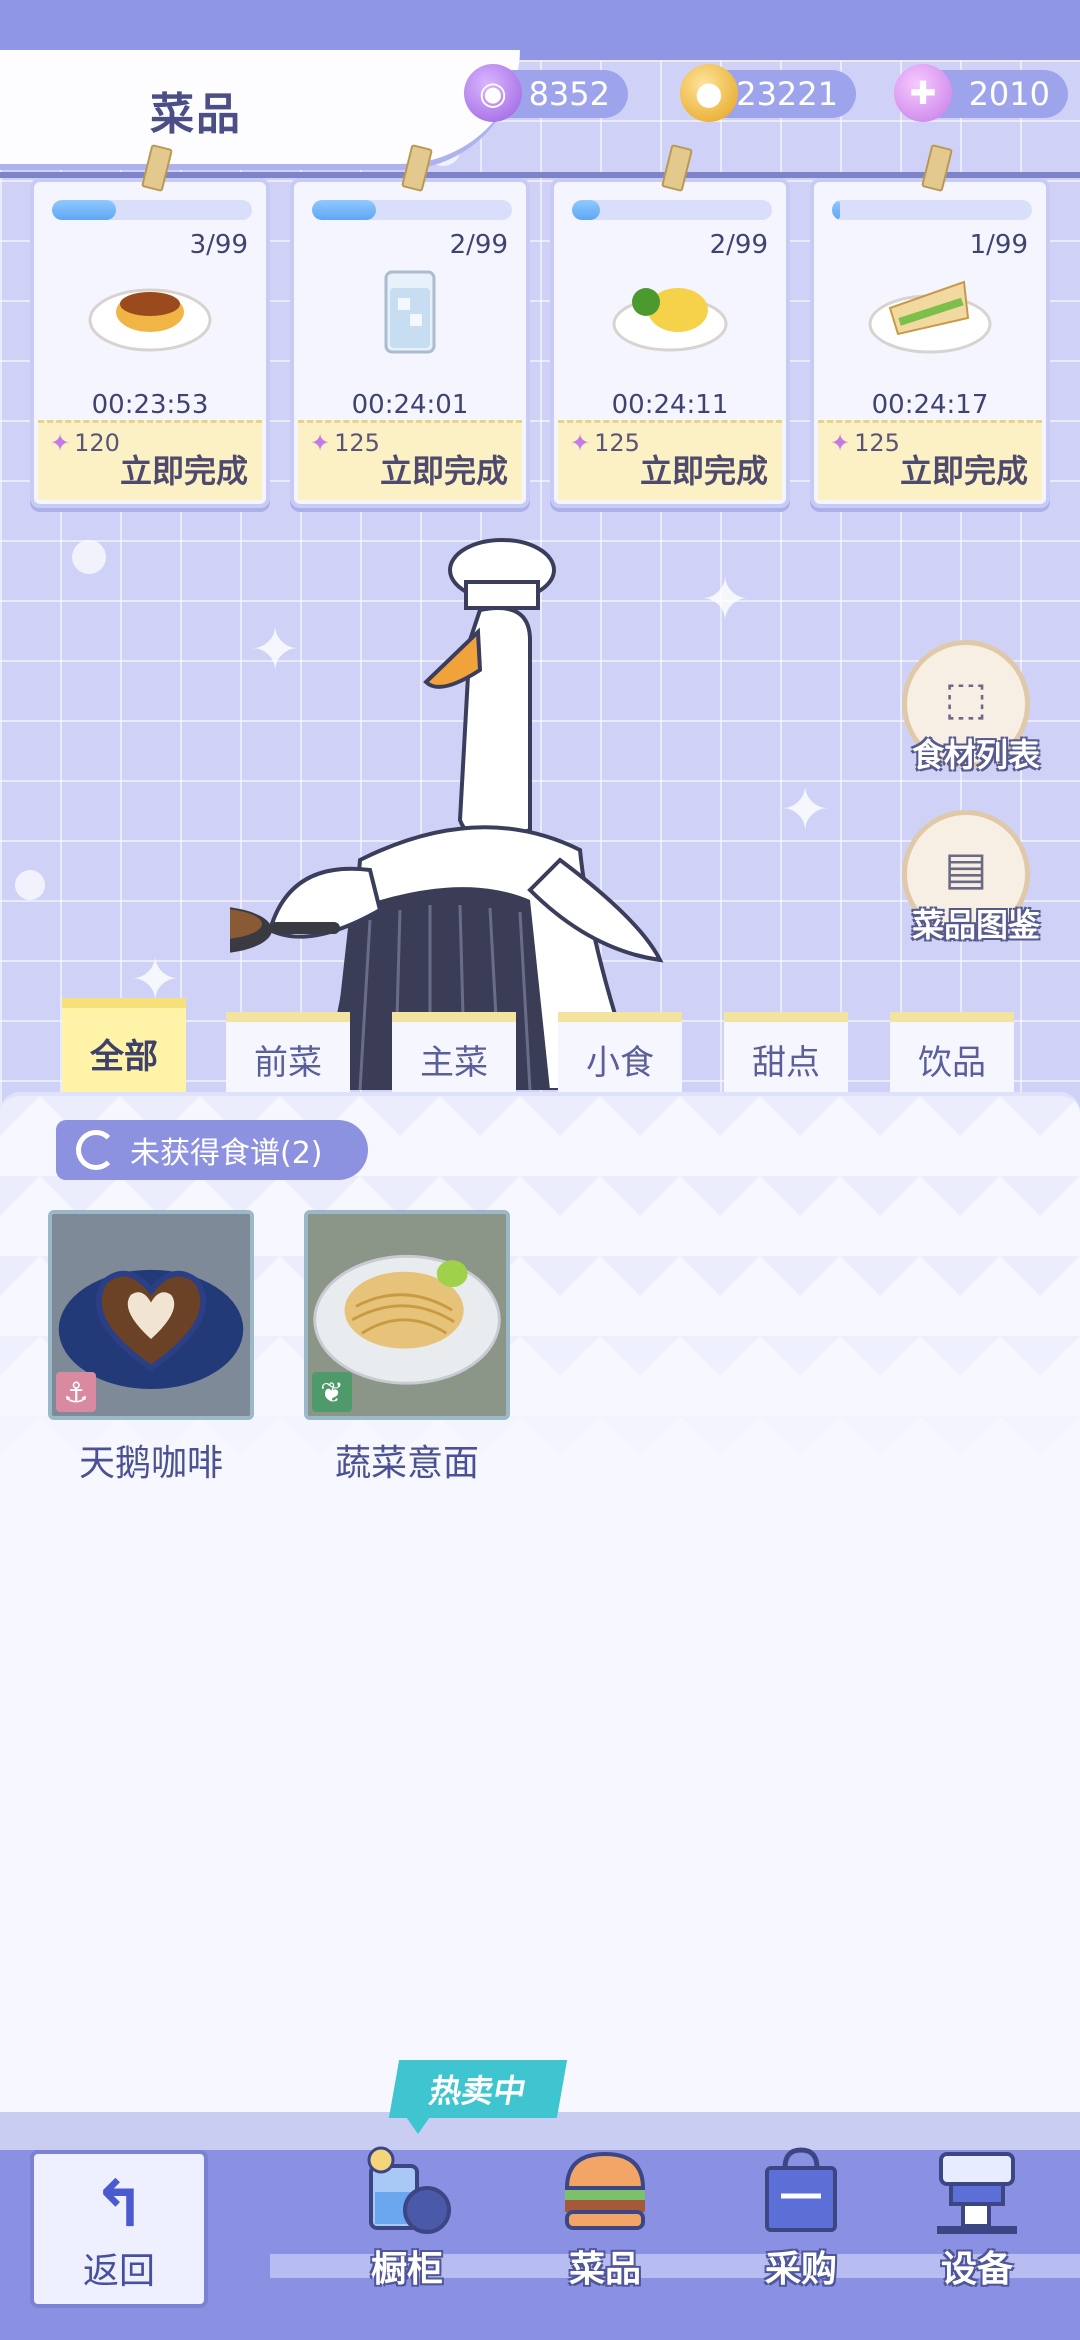 The width and height of the screenshot is (1080, 2340). Describe the element at coordinates (151, 1315) in the screenshot. I see `recipe-card-swan-coffee: ⚓` at that location.